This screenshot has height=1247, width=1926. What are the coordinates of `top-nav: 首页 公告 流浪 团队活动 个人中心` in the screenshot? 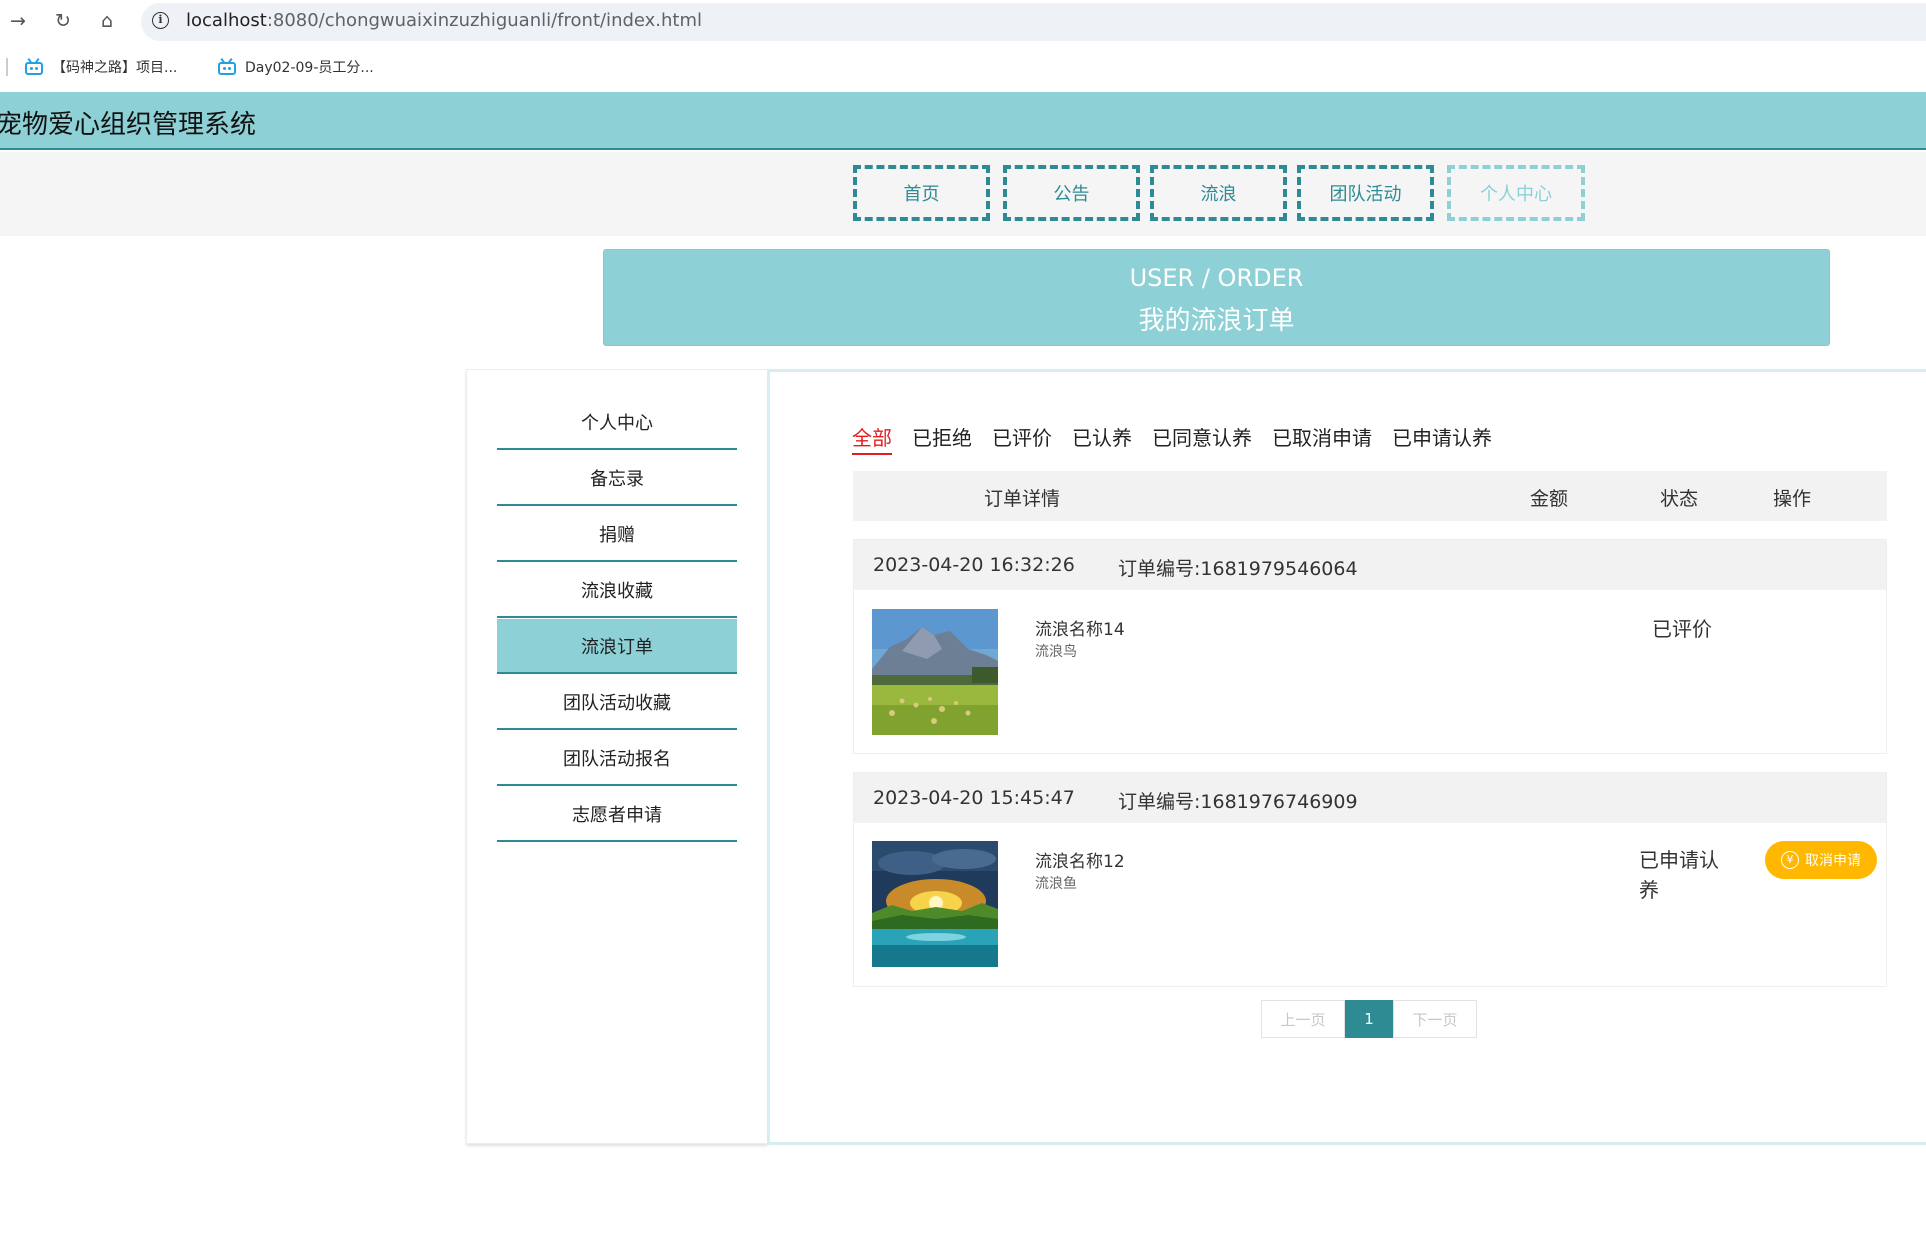 It's located at (963, 194).